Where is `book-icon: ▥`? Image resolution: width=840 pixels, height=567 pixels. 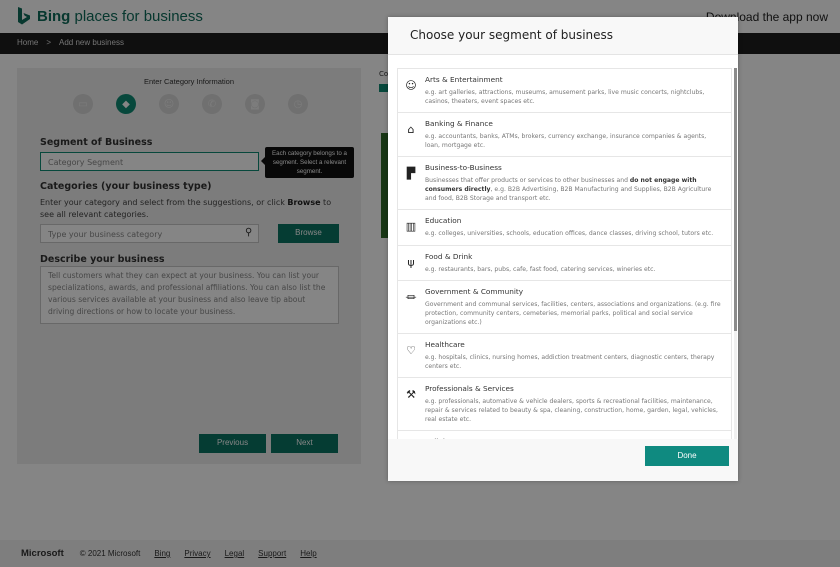 book-icon: ▥ is located at coordinates (411, 227).